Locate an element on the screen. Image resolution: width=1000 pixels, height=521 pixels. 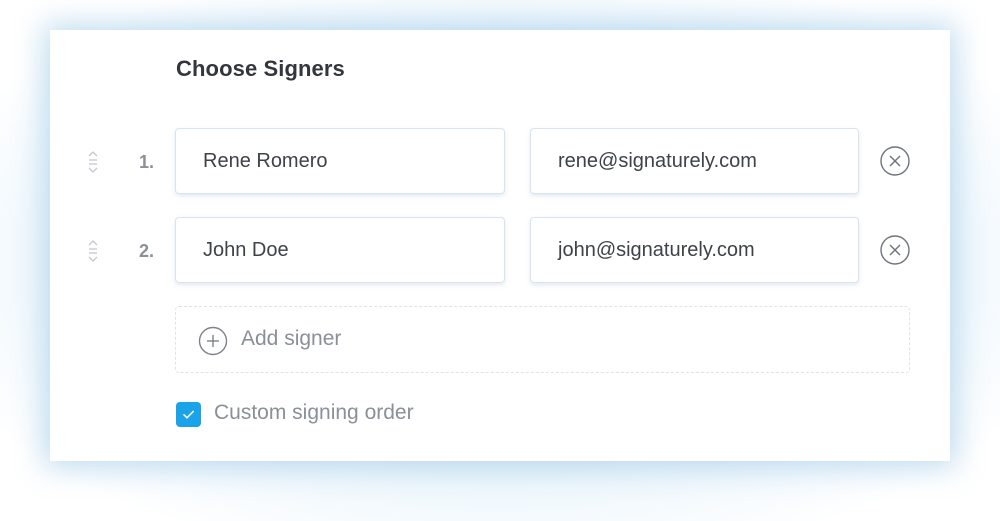
signer-name-input: Rene Romero is located at coordinates (340, 161).